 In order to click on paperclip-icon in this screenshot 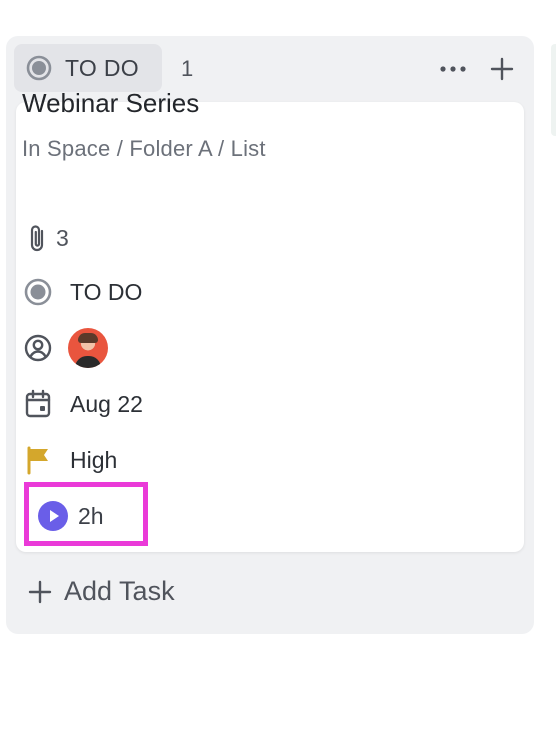, I will do `click(38, 238)`.